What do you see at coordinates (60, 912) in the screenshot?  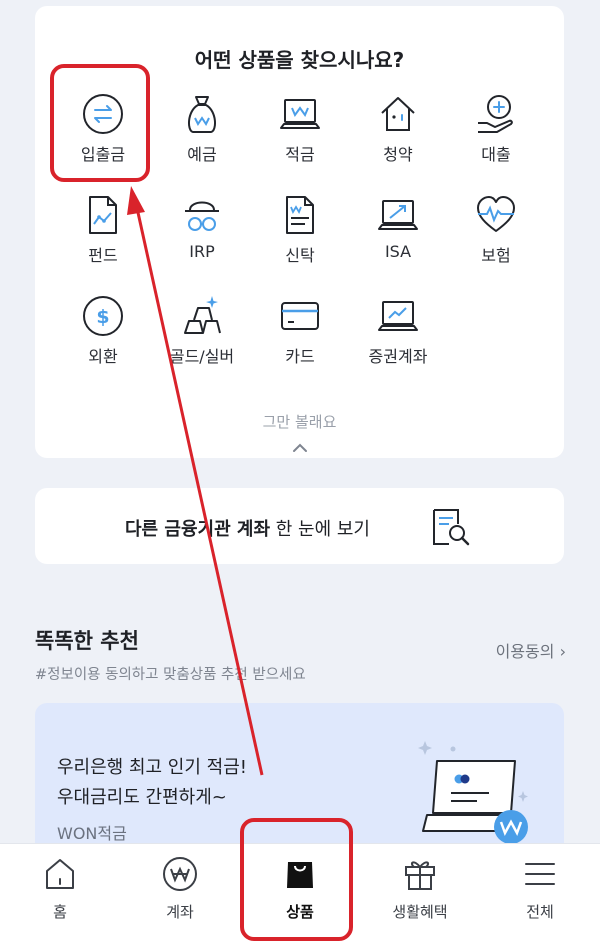 I see `nav-label: 홈` at bounding box center [60, 912].